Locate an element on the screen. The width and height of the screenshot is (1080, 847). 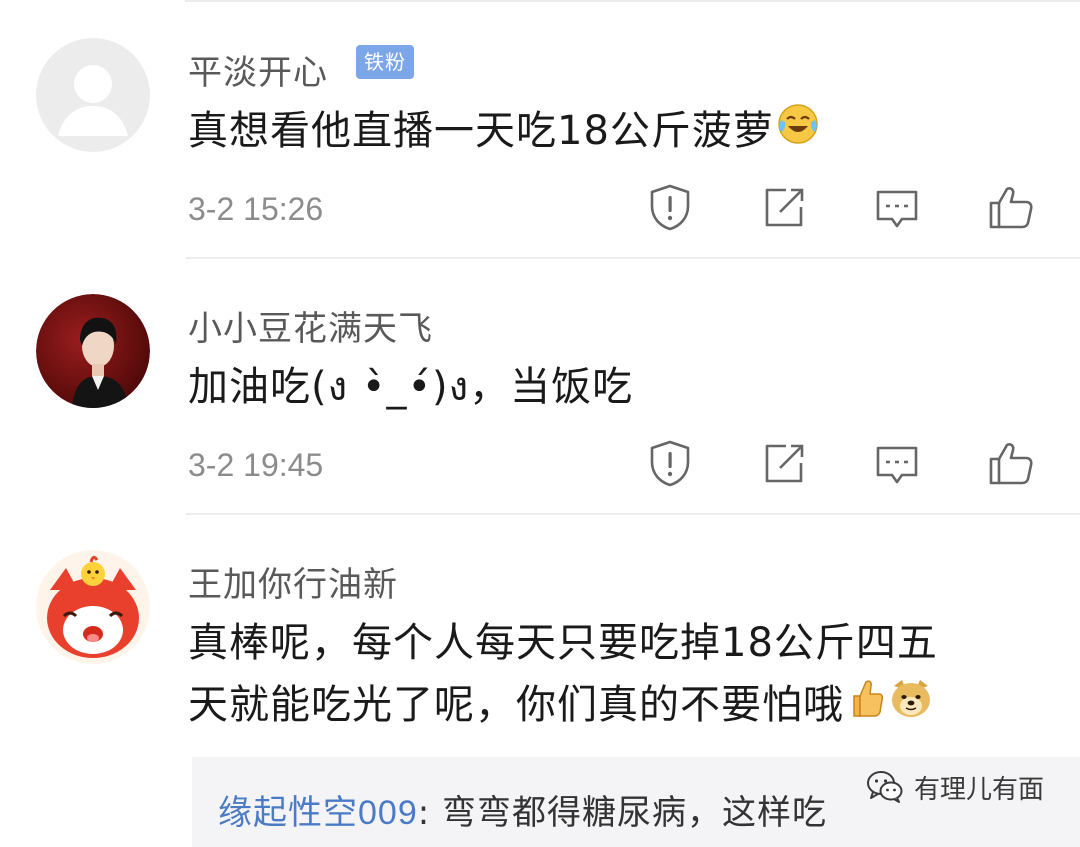
comment-content: 加油吃(ง •̀_•́)ง，当饭吃 is located at coordinates (411, 387).